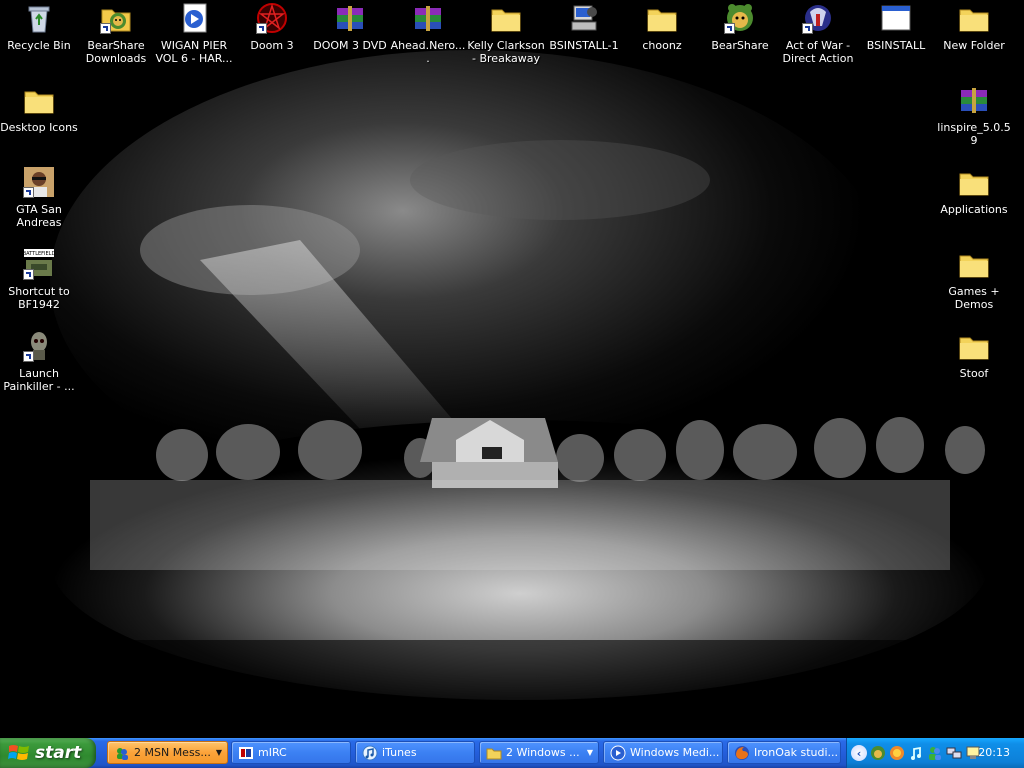 The width and height of the screenshot is (1024, 768). I want to click on firefox-icon, so click(742, 753).